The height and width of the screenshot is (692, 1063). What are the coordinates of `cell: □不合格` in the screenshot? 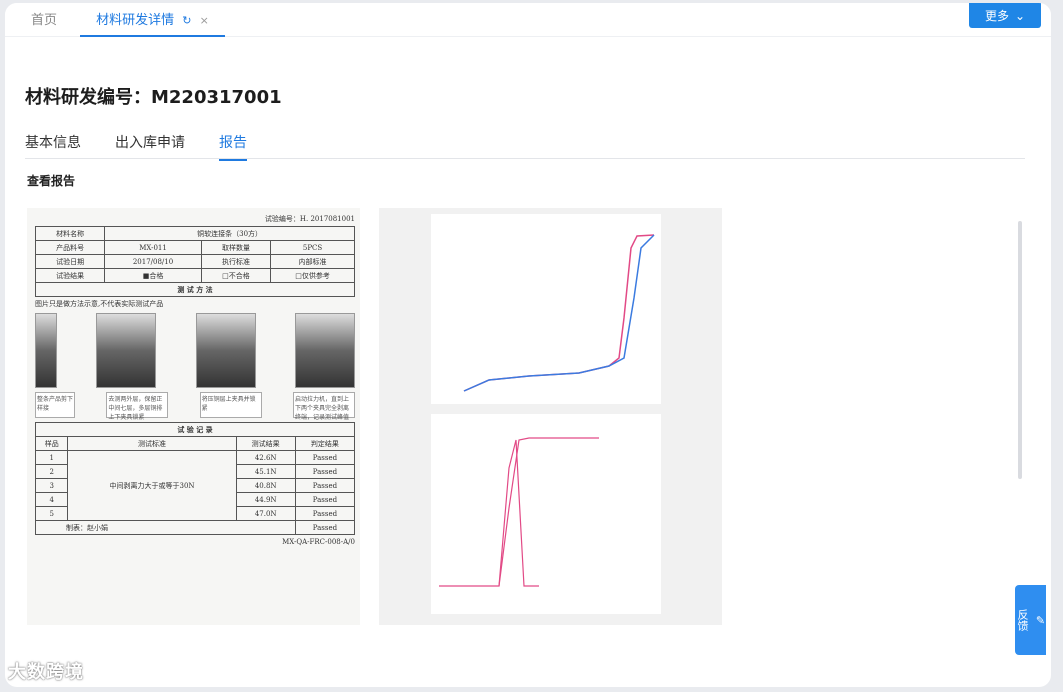 It's located at (236, 275).